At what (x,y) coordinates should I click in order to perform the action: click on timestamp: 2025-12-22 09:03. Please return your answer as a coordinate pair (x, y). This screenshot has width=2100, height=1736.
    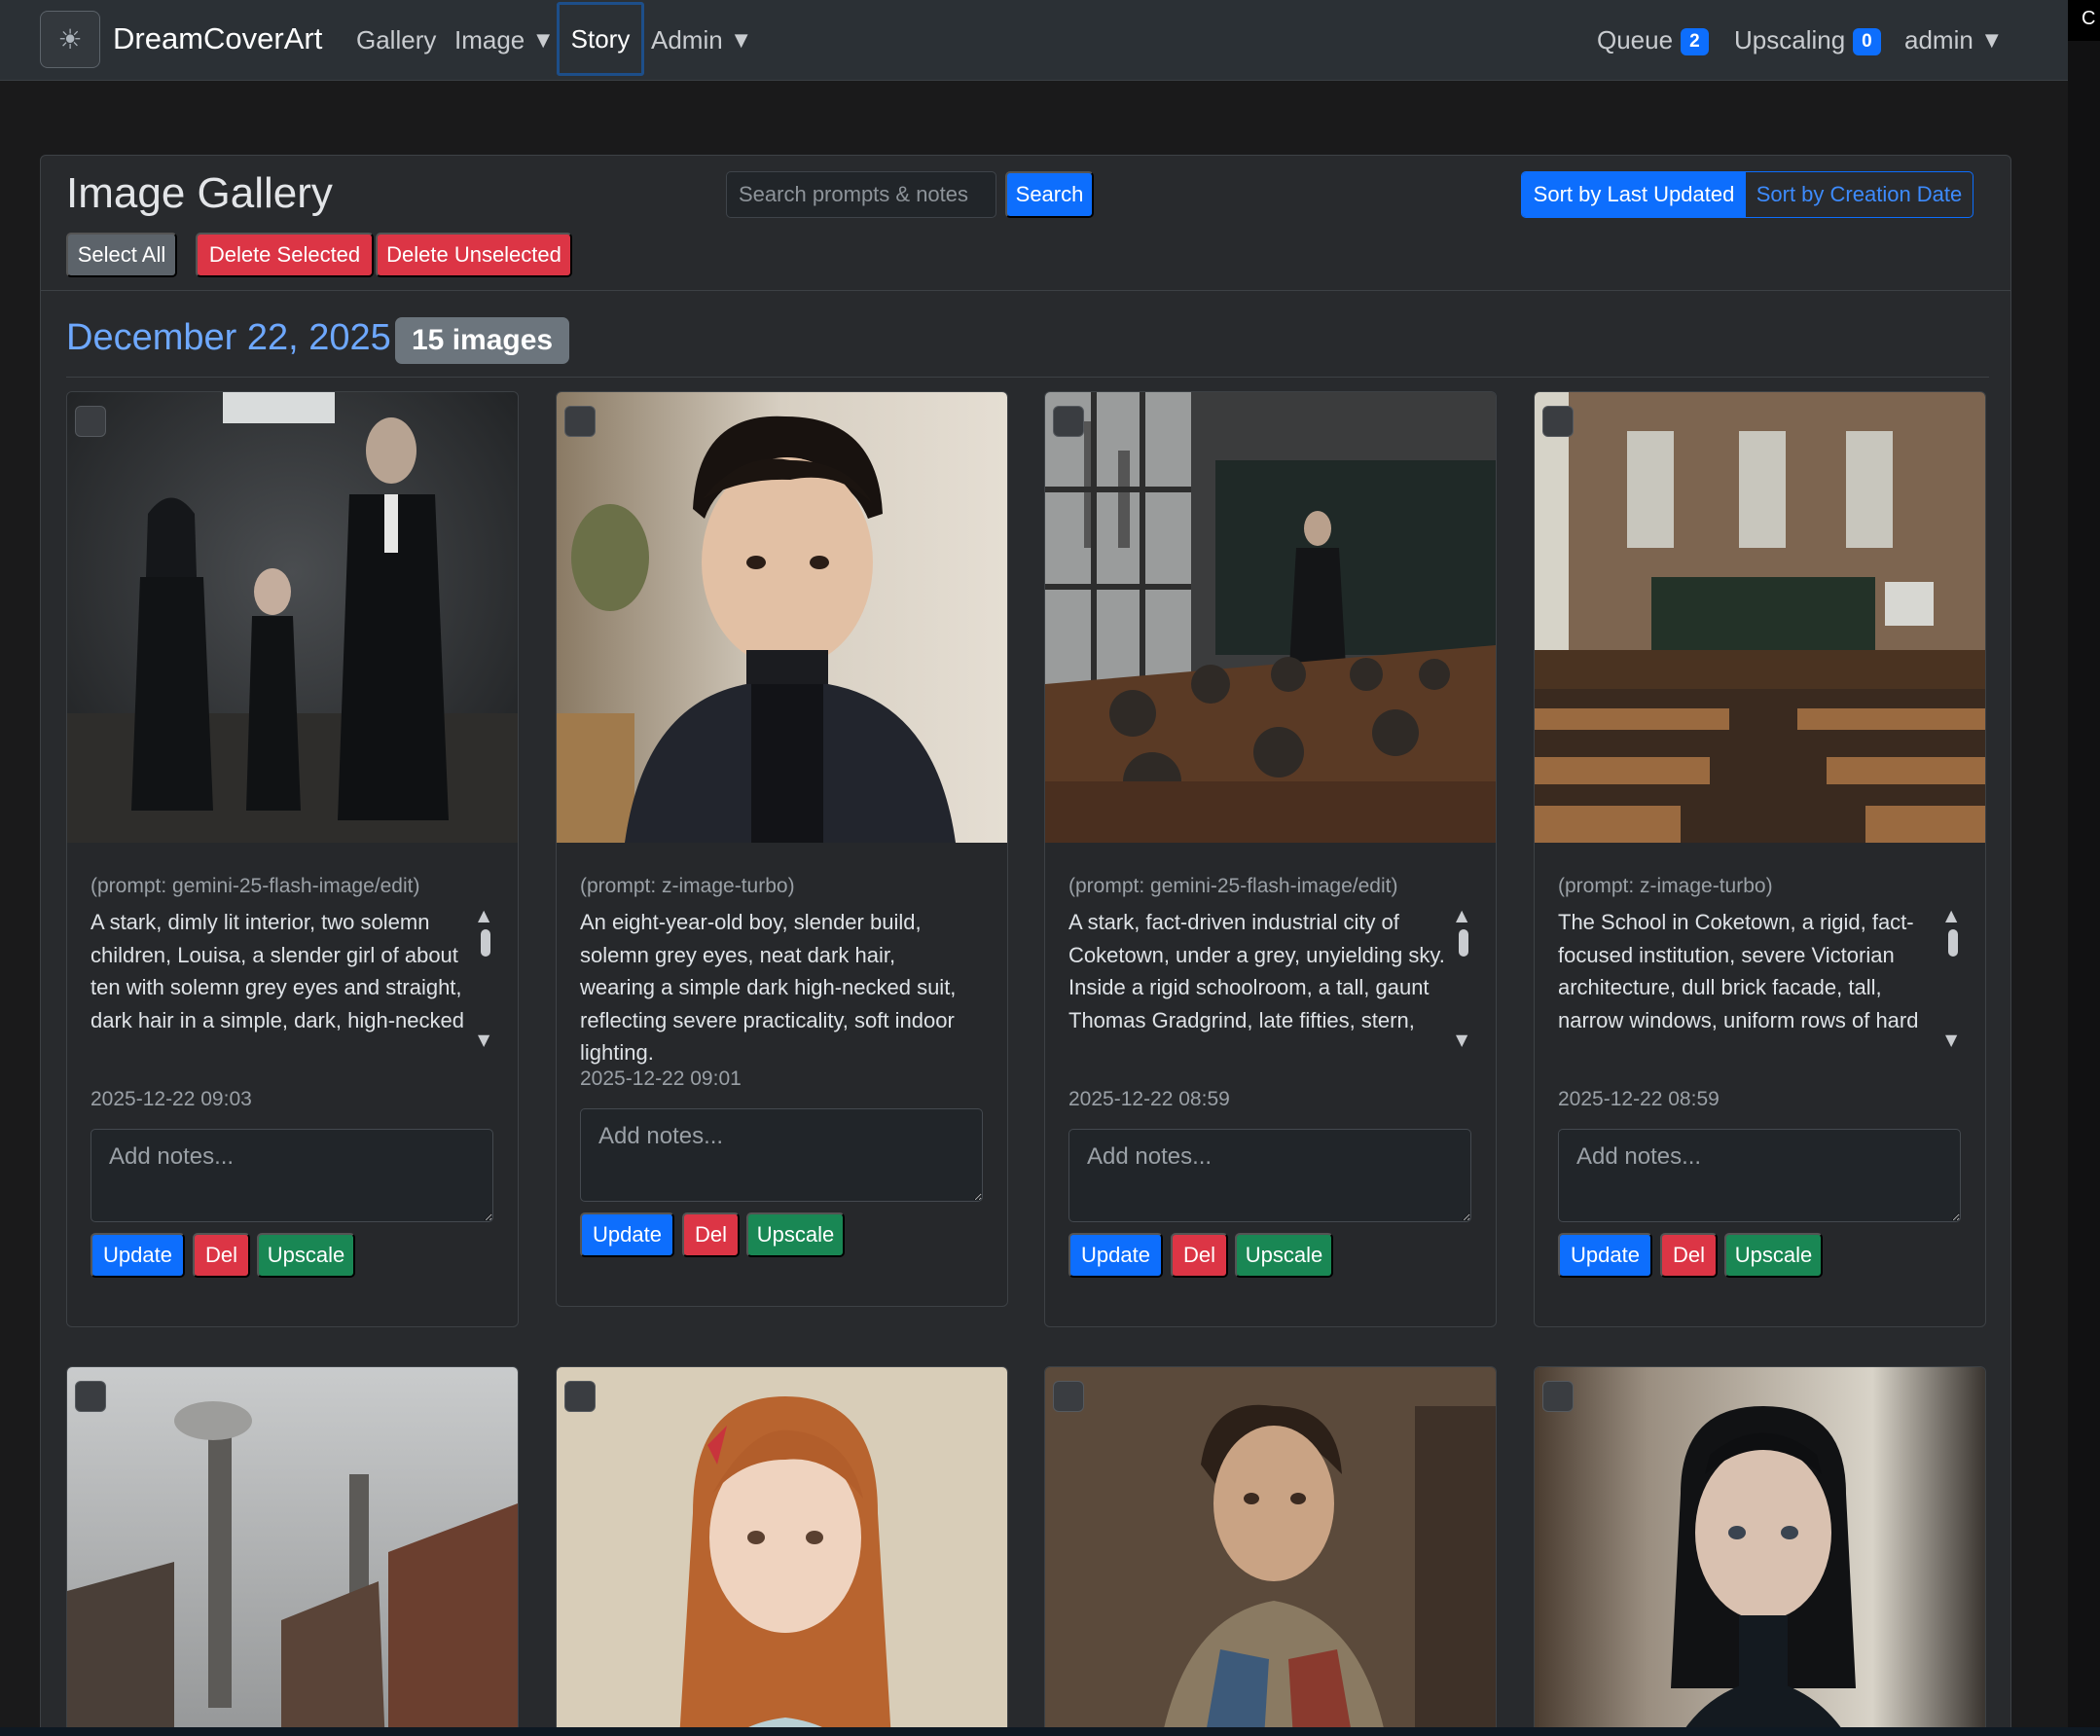
    Looking at the image, I should click on (171, 1099).